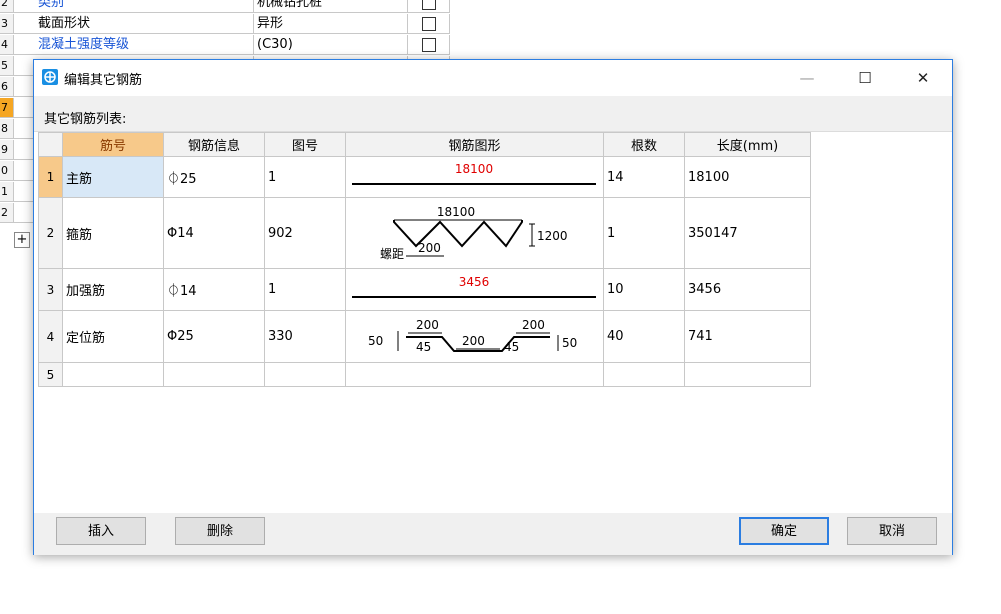  Describe the element at coordinates (305, 336) in the screenshot. I see `fig-no-cell: 330` at that location.